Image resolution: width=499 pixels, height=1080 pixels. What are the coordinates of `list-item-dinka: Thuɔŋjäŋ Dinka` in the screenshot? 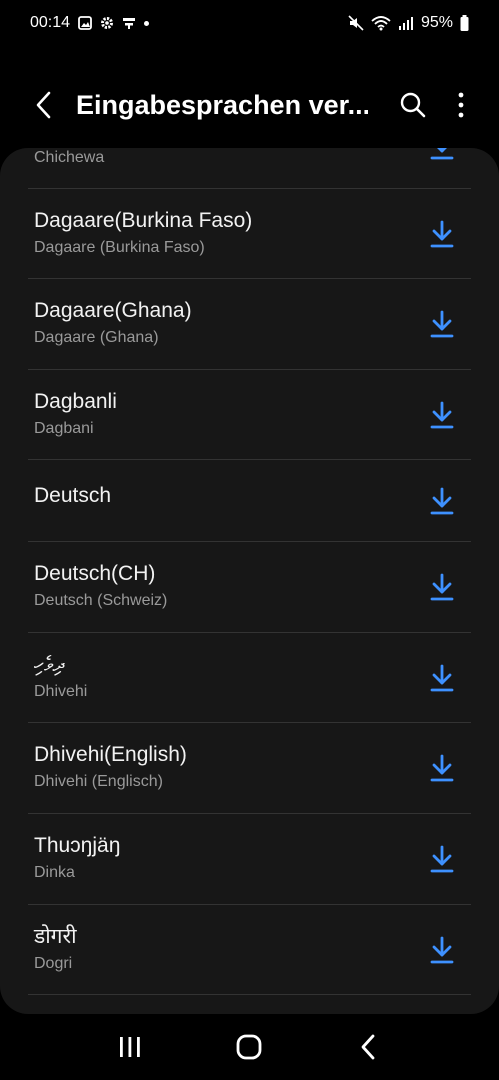 It's located at (249, 859).